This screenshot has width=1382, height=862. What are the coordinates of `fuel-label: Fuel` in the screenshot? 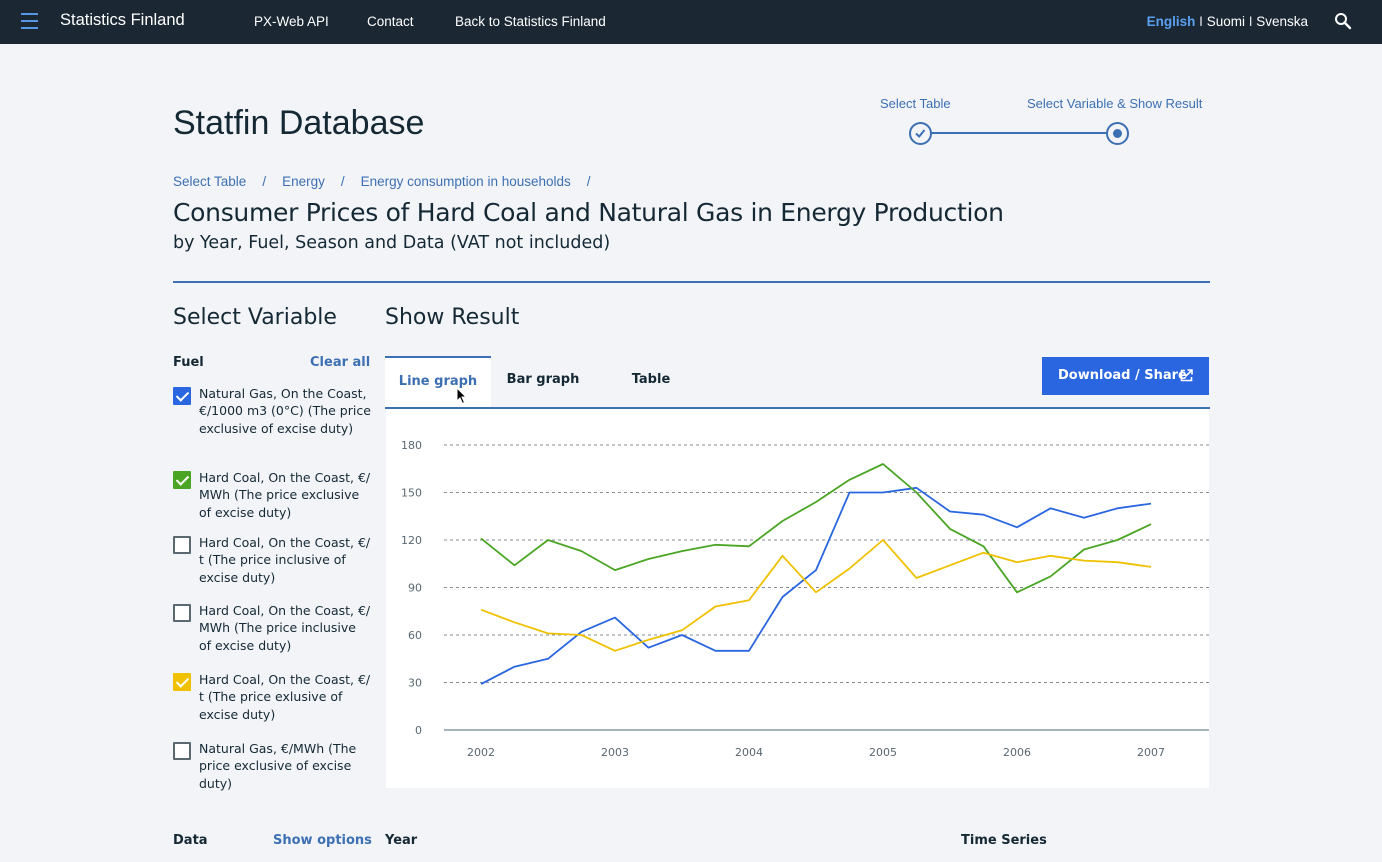 It's located at (188, 362).